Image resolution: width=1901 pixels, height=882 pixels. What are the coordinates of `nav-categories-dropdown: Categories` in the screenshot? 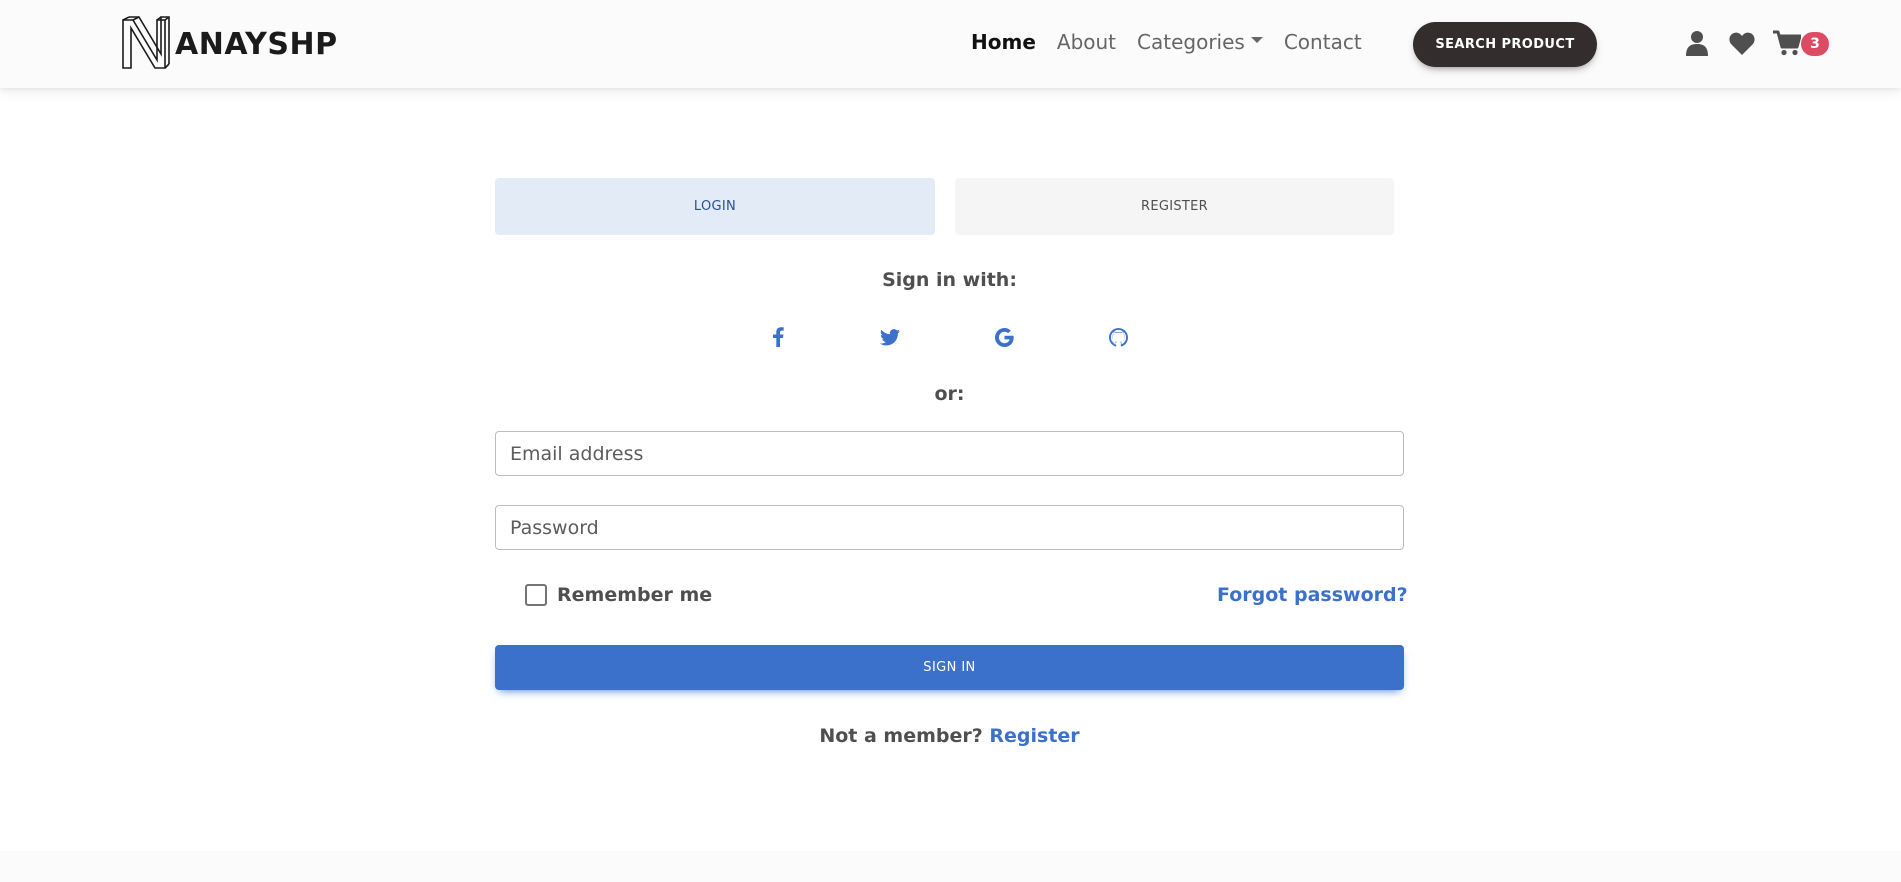 It's located at (1200, 42).